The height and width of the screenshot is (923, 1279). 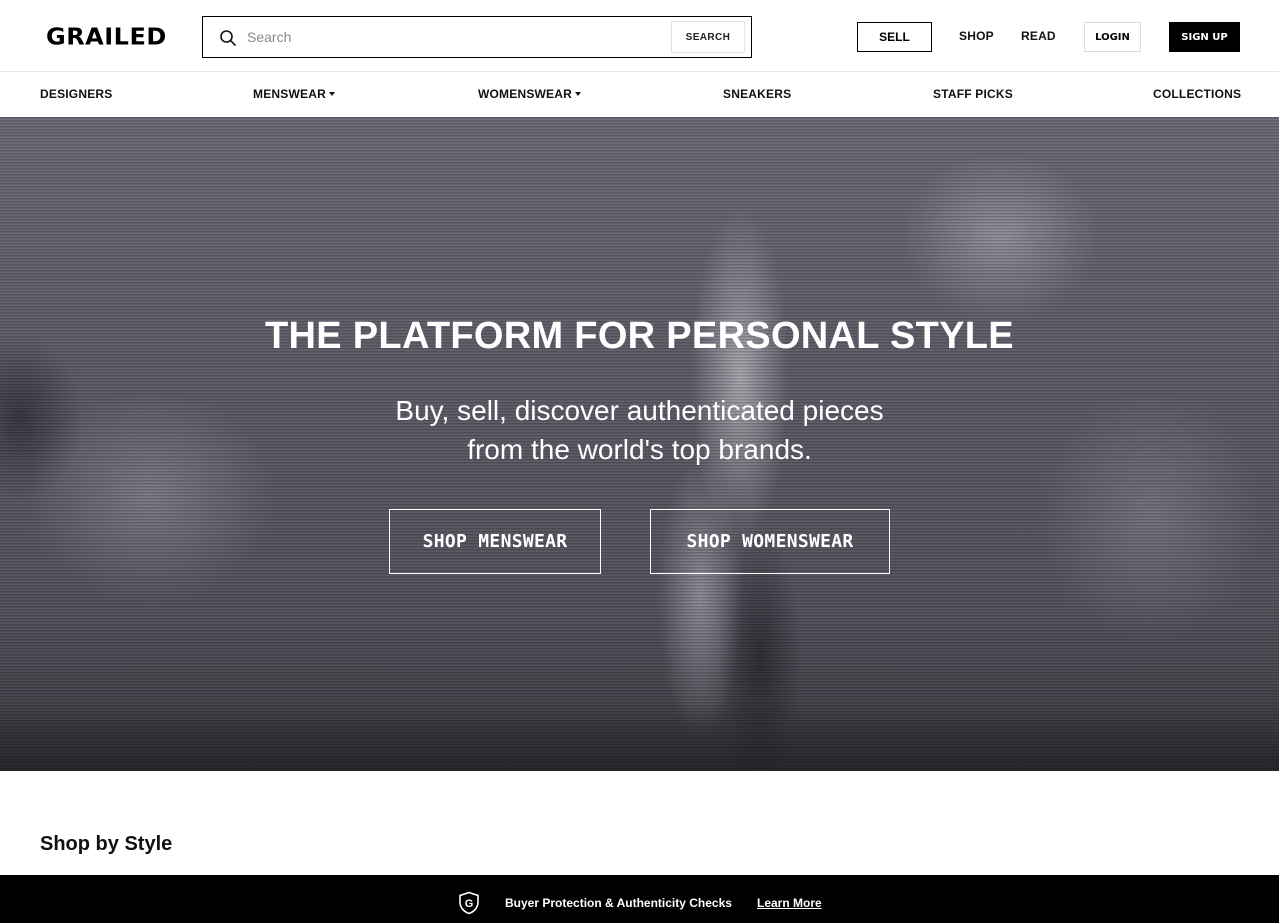 I want to click on svg-text: G, so click(x=469, y=904).